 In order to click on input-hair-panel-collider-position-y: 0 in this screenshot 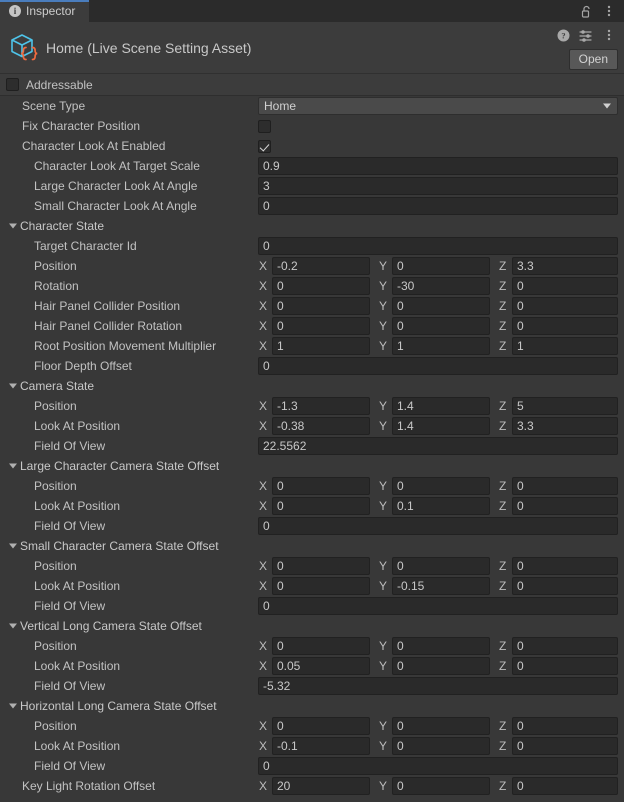, I will do `click(441, 306)`.